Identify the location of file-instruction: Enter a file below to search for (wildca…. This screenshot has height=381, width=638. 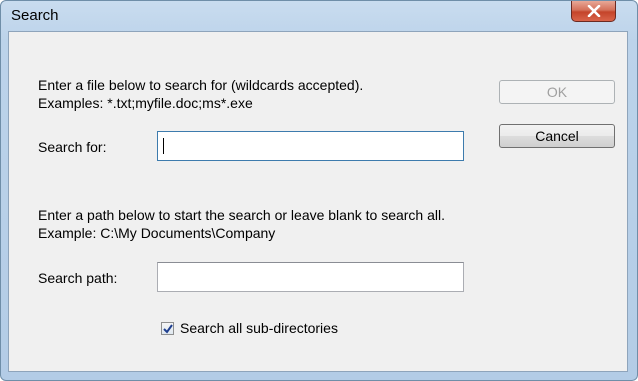
(201, 85).